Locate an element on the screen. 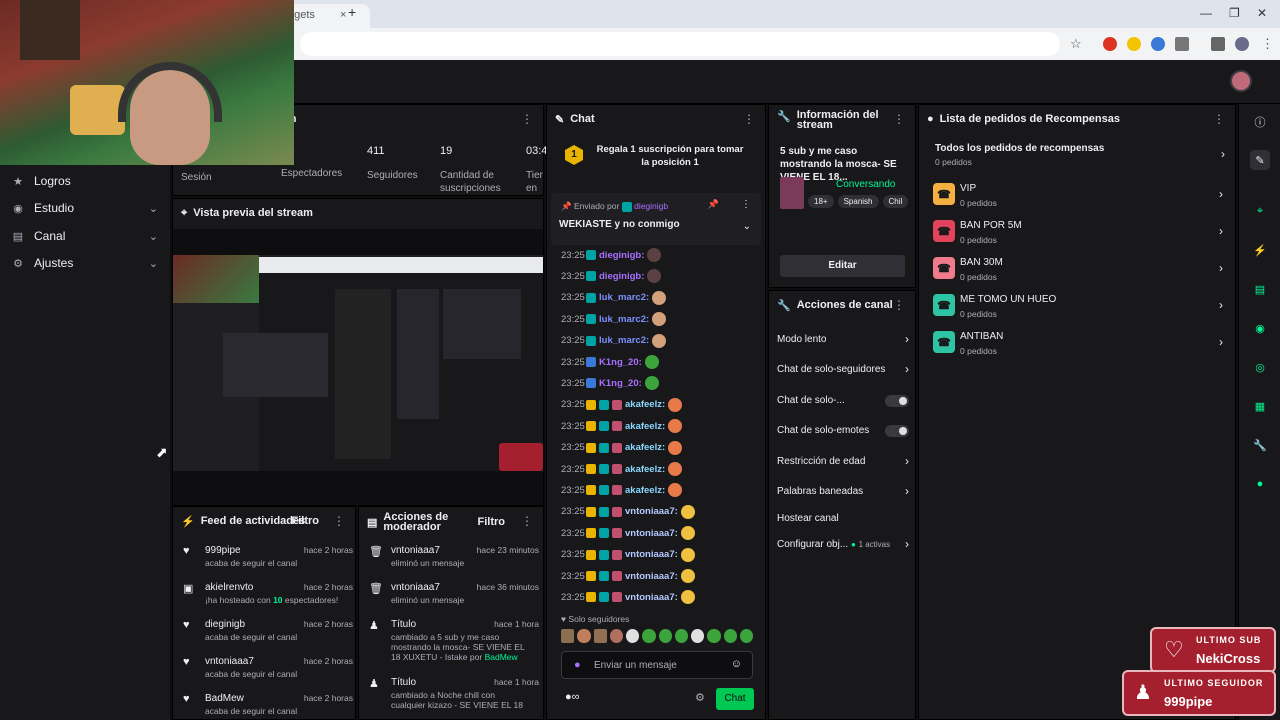  rewards-icon: ● is located at coordinates (1260, 484).